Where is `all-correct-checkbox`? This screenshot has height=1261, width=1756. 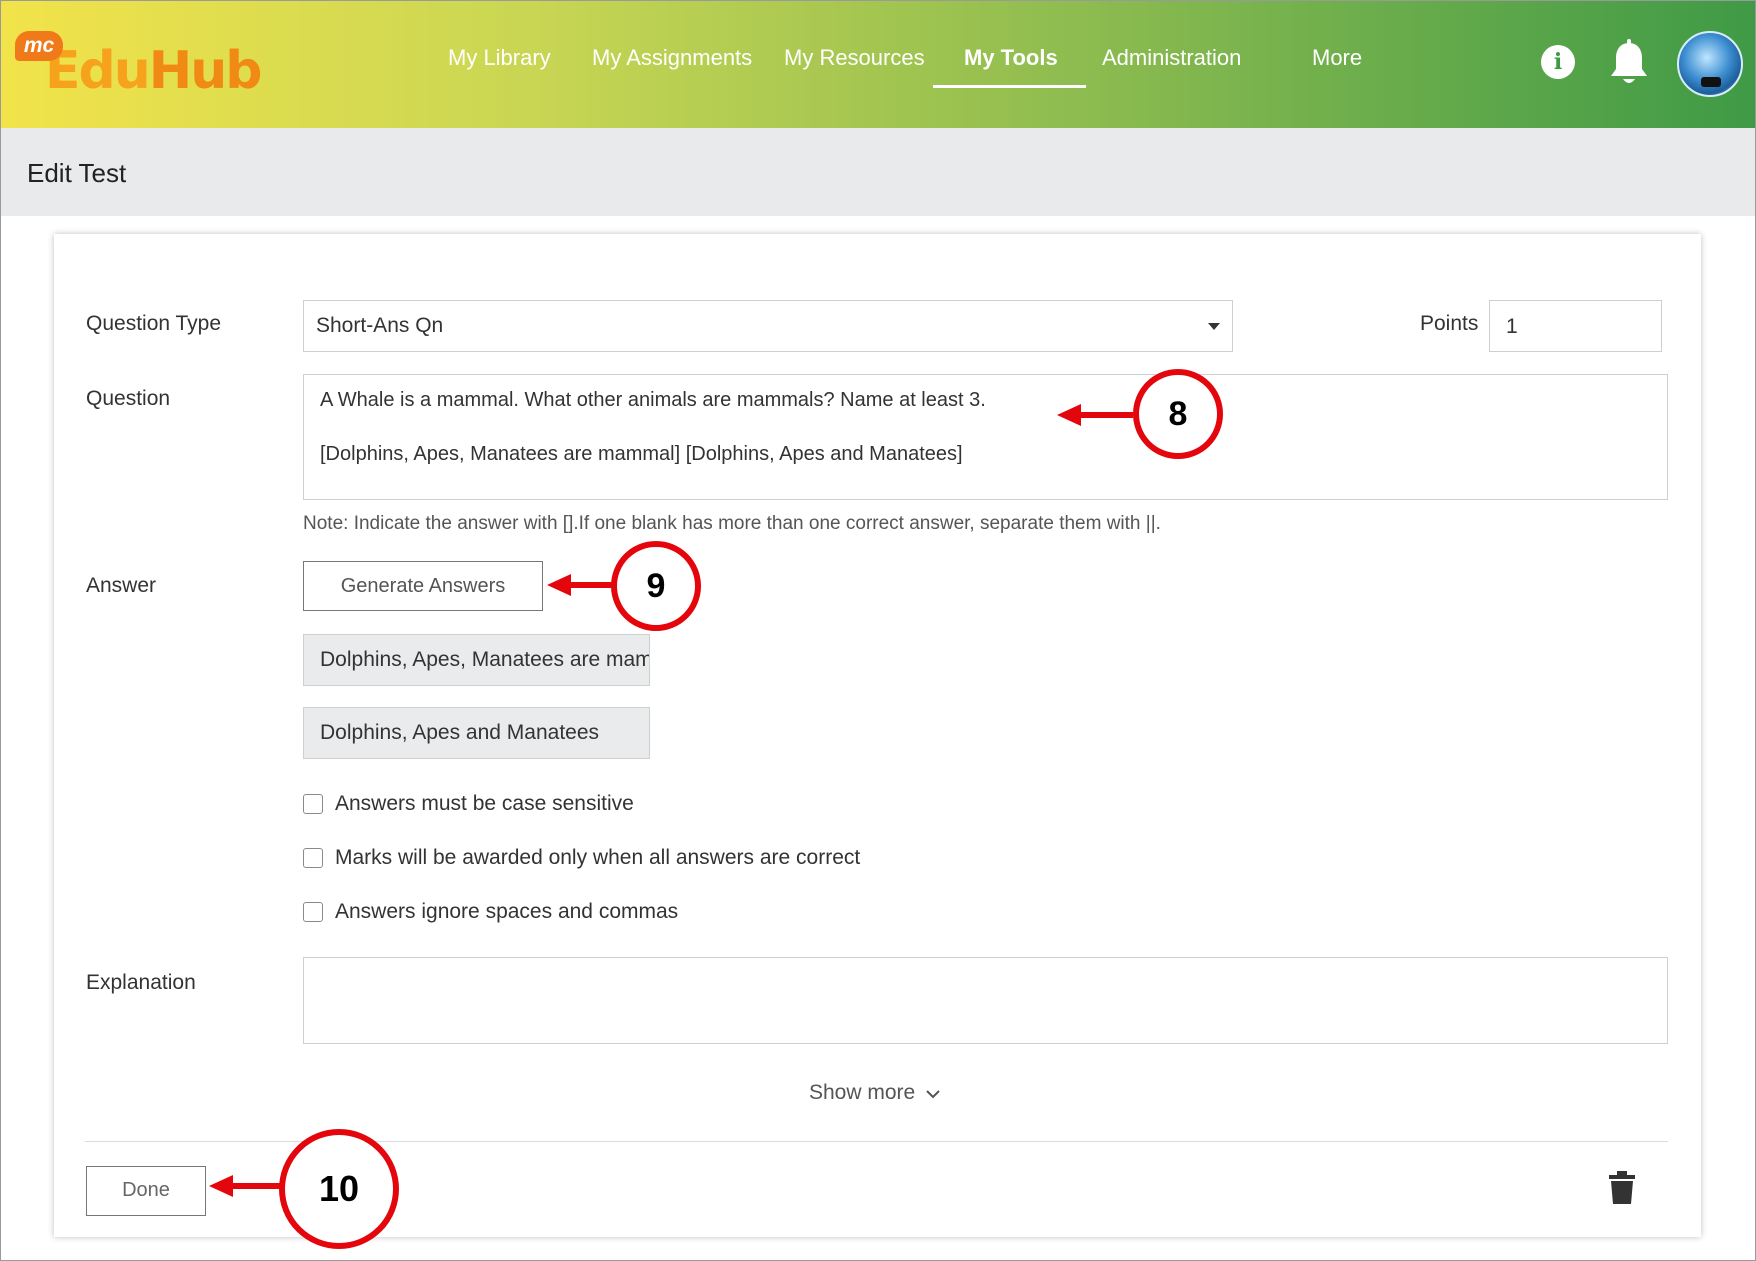
all-correct-checkbox is located at coordinates (313, 858).